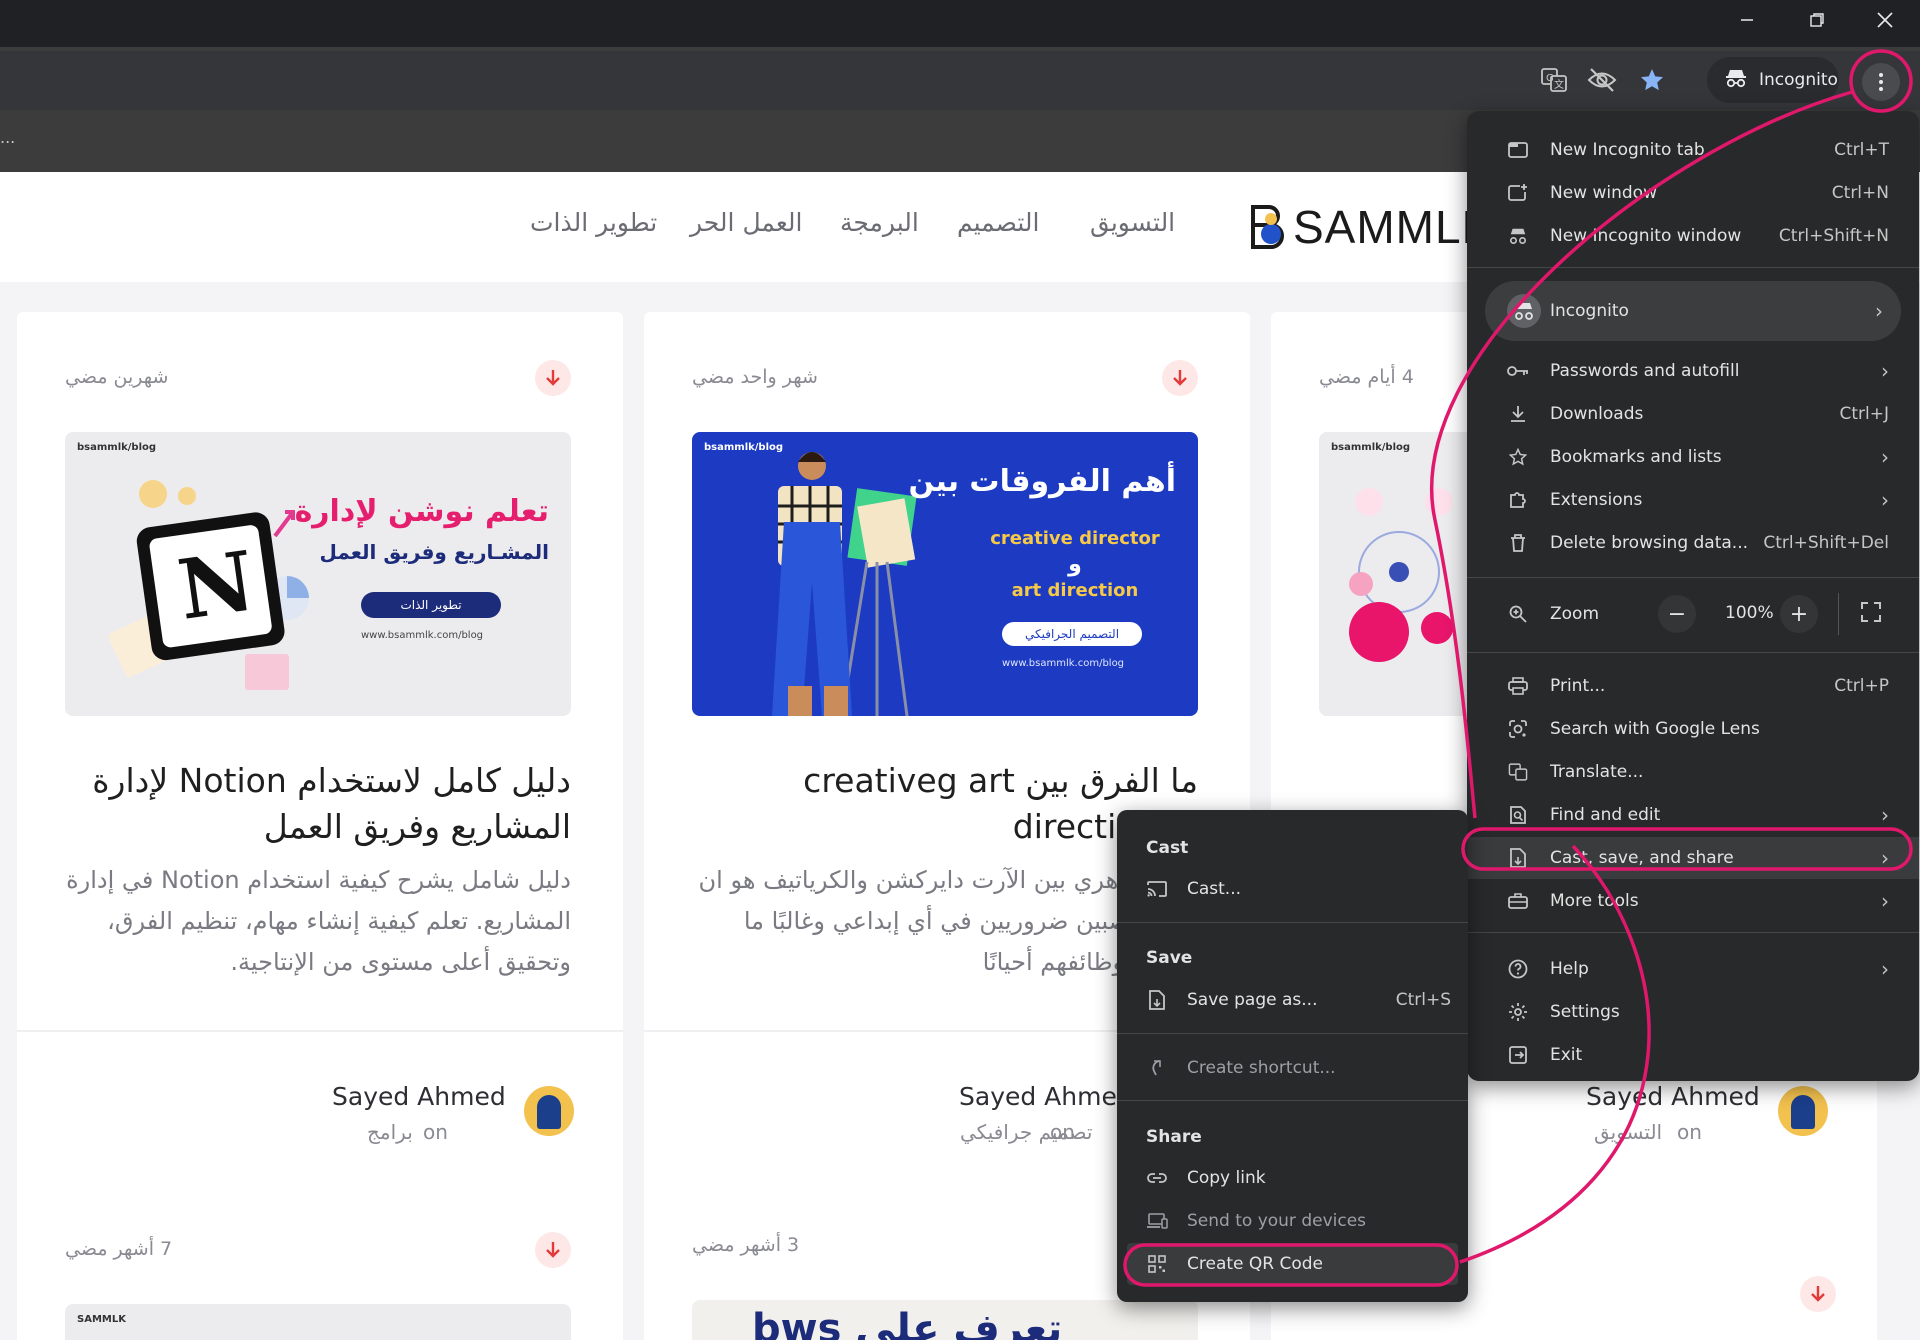  I want to click on submenu-item-copy-link: Copy link, so click(1292, 1178).